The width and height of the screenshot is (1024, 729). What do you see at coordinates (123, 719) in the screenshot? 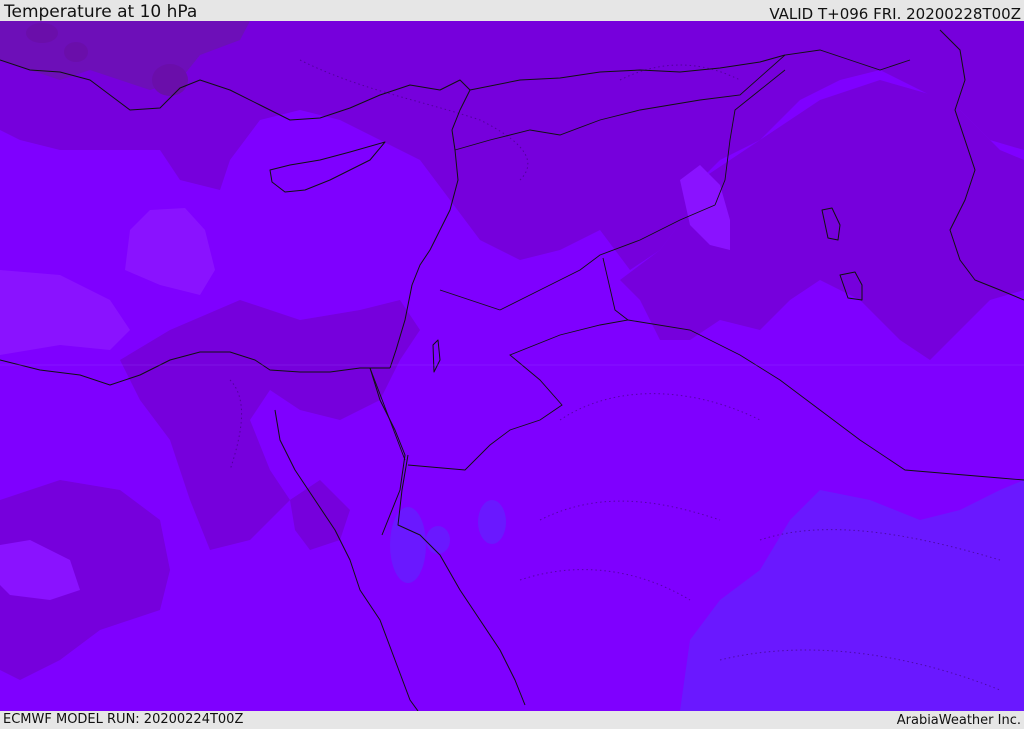
I see `model-run-label: ECMWF MODEL RUN: 20200224T00Z` at bounding box center [123, 719].